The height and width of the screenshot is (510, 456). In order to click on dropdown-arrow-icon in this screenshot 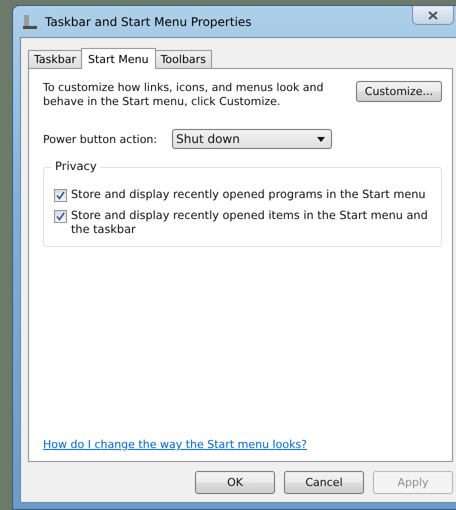, I will do `click(321, 139)`.